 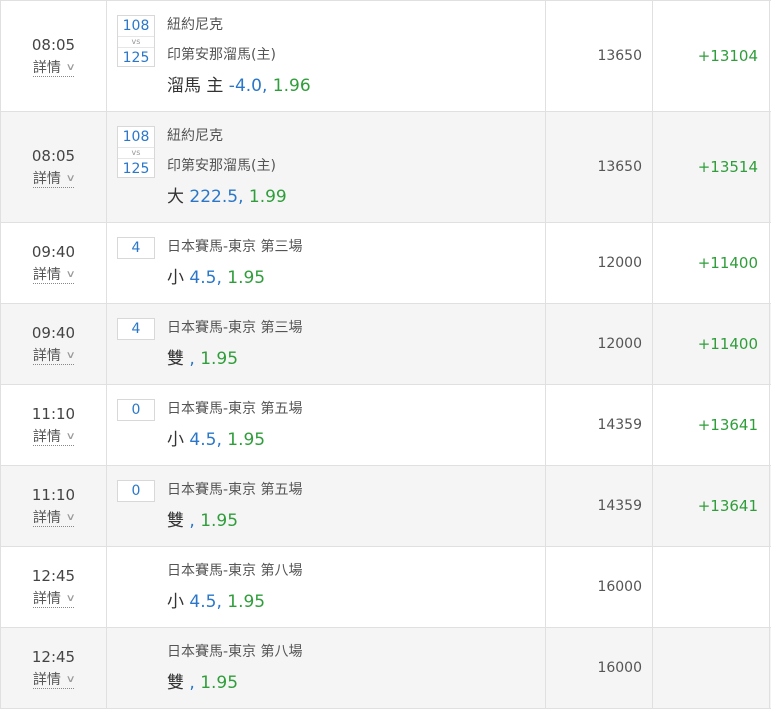 What do you see at coordinates (326, 344) in the screenshot?
I see `event-cell: 4 日本賽馬-東京 第三場 雙 , 1.95` at bounding box center [326, 344].